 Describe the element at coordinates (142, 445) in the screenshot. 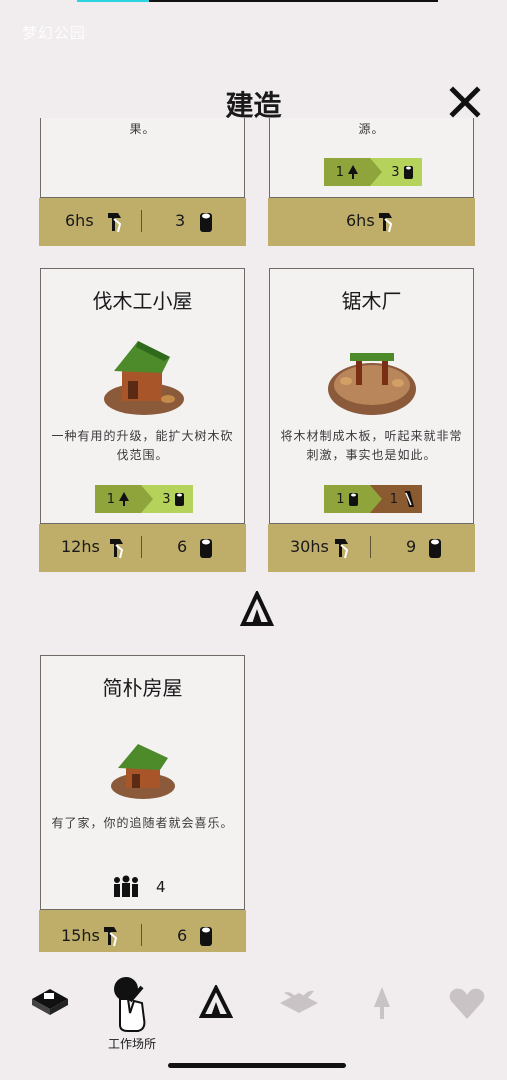

I see `card-desc: 一种有用的升级，能扩大树木砍伐范围。` at that location.